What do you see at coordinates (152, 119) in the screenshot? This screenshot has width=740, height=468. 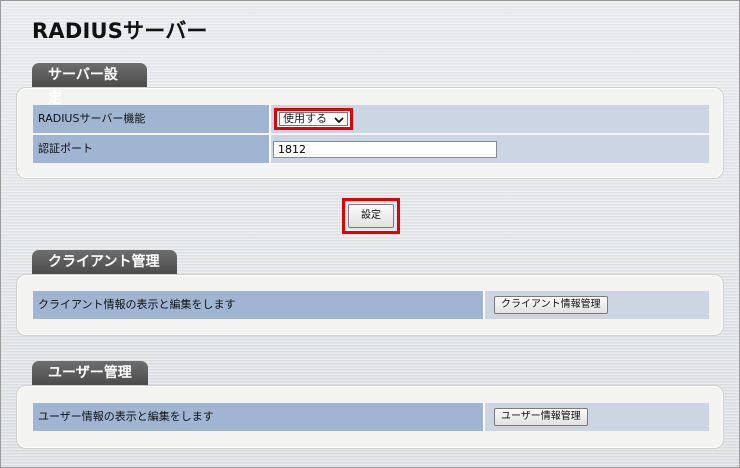 I see `radius-function-label: RADIUSサーバー機能` at bounding box center [152, 119].